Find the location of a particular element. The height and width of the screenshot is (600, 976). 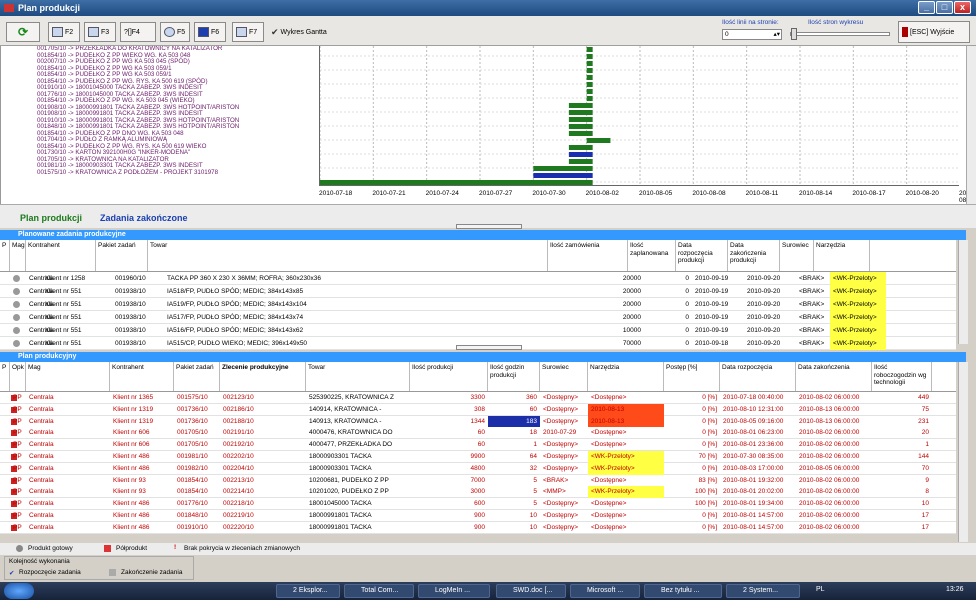

planned-col-header: Ilość zamówienia is located at coordinates (588, 255).